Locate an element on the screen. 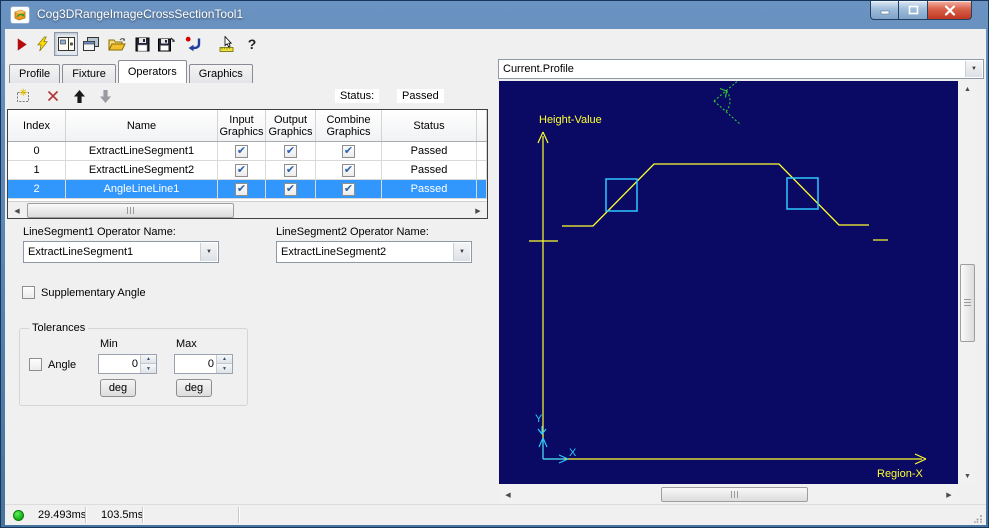 The image size is (989, 528). line-fit-region-box is located at coordinates (802, 193).